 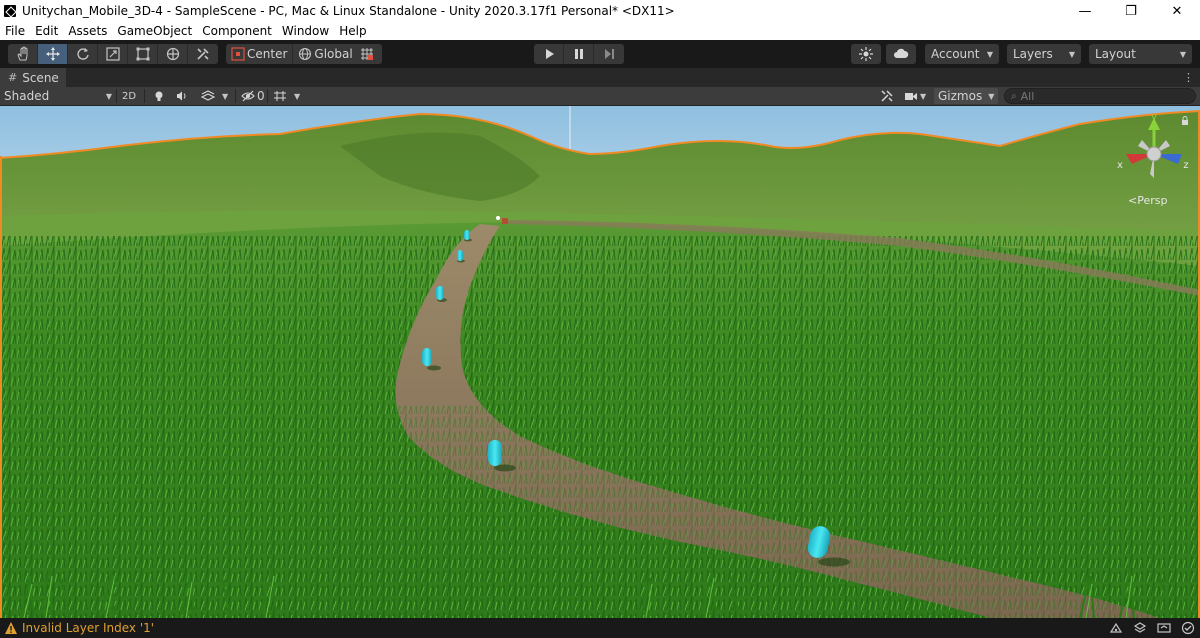 I want to click on cloud-controls, so click(x=901, y=54).